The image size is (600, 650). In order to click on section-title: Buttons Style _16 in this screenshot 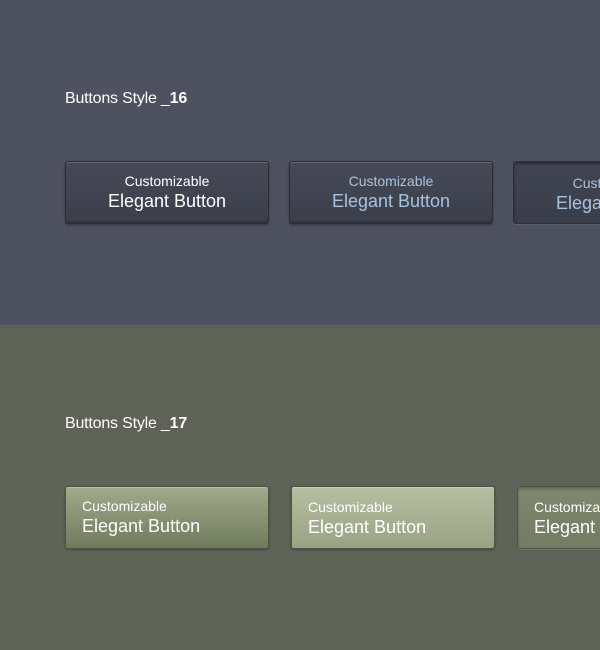, I will do `click(126, 99)`.